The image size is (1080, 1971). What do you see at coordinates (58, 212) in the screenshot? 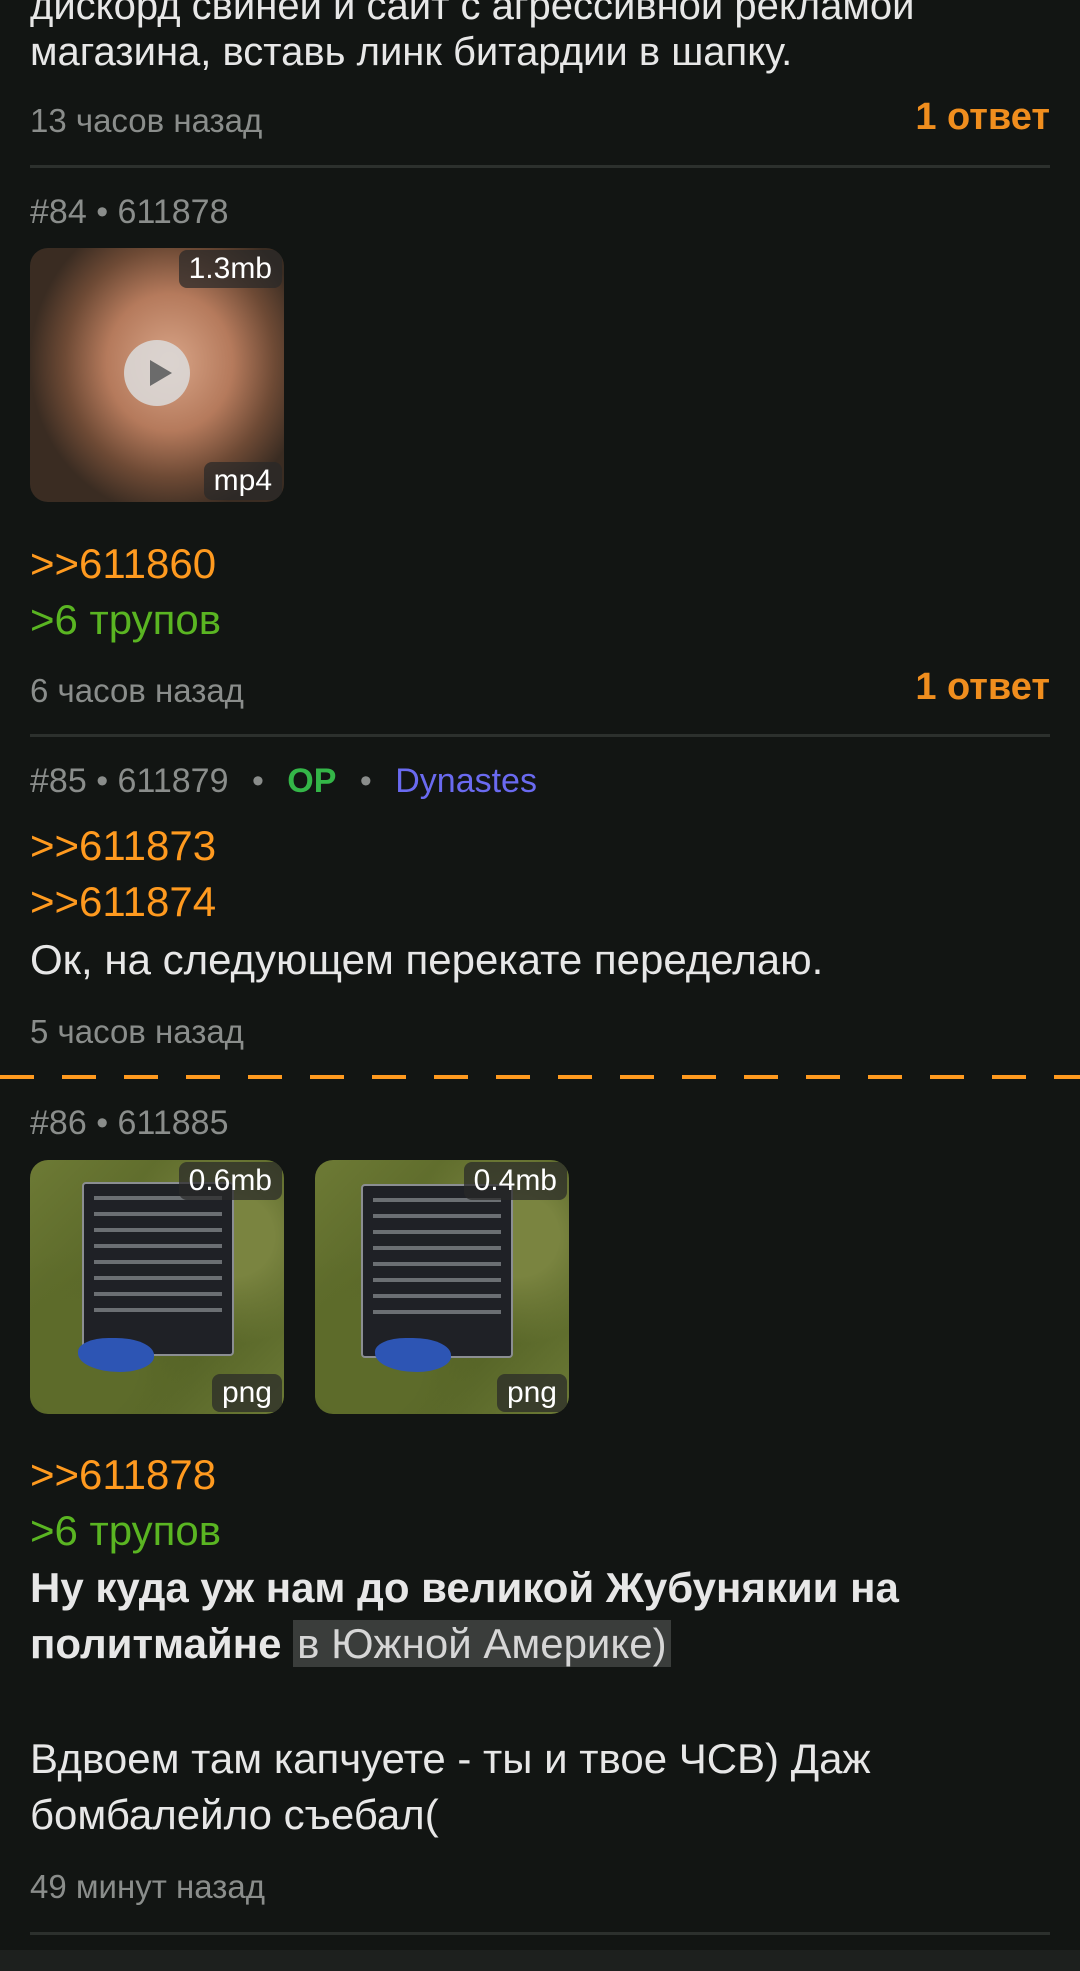
I see `post-number: #84` at bounding box center [58, 212].